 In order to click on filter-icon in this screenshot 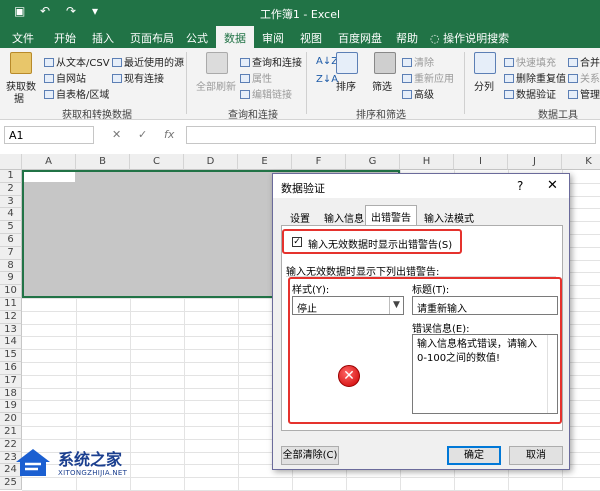, I will do `click(385, 63)`.